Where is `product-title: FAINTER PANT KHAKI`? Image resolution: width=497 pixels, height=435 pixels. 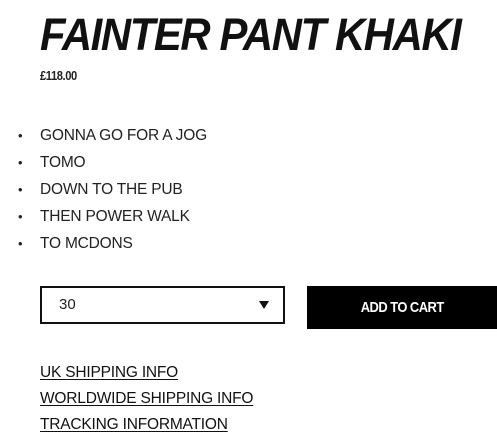
product-title: FAINTER PANT KHAKI is located at coordinates (251, 34).